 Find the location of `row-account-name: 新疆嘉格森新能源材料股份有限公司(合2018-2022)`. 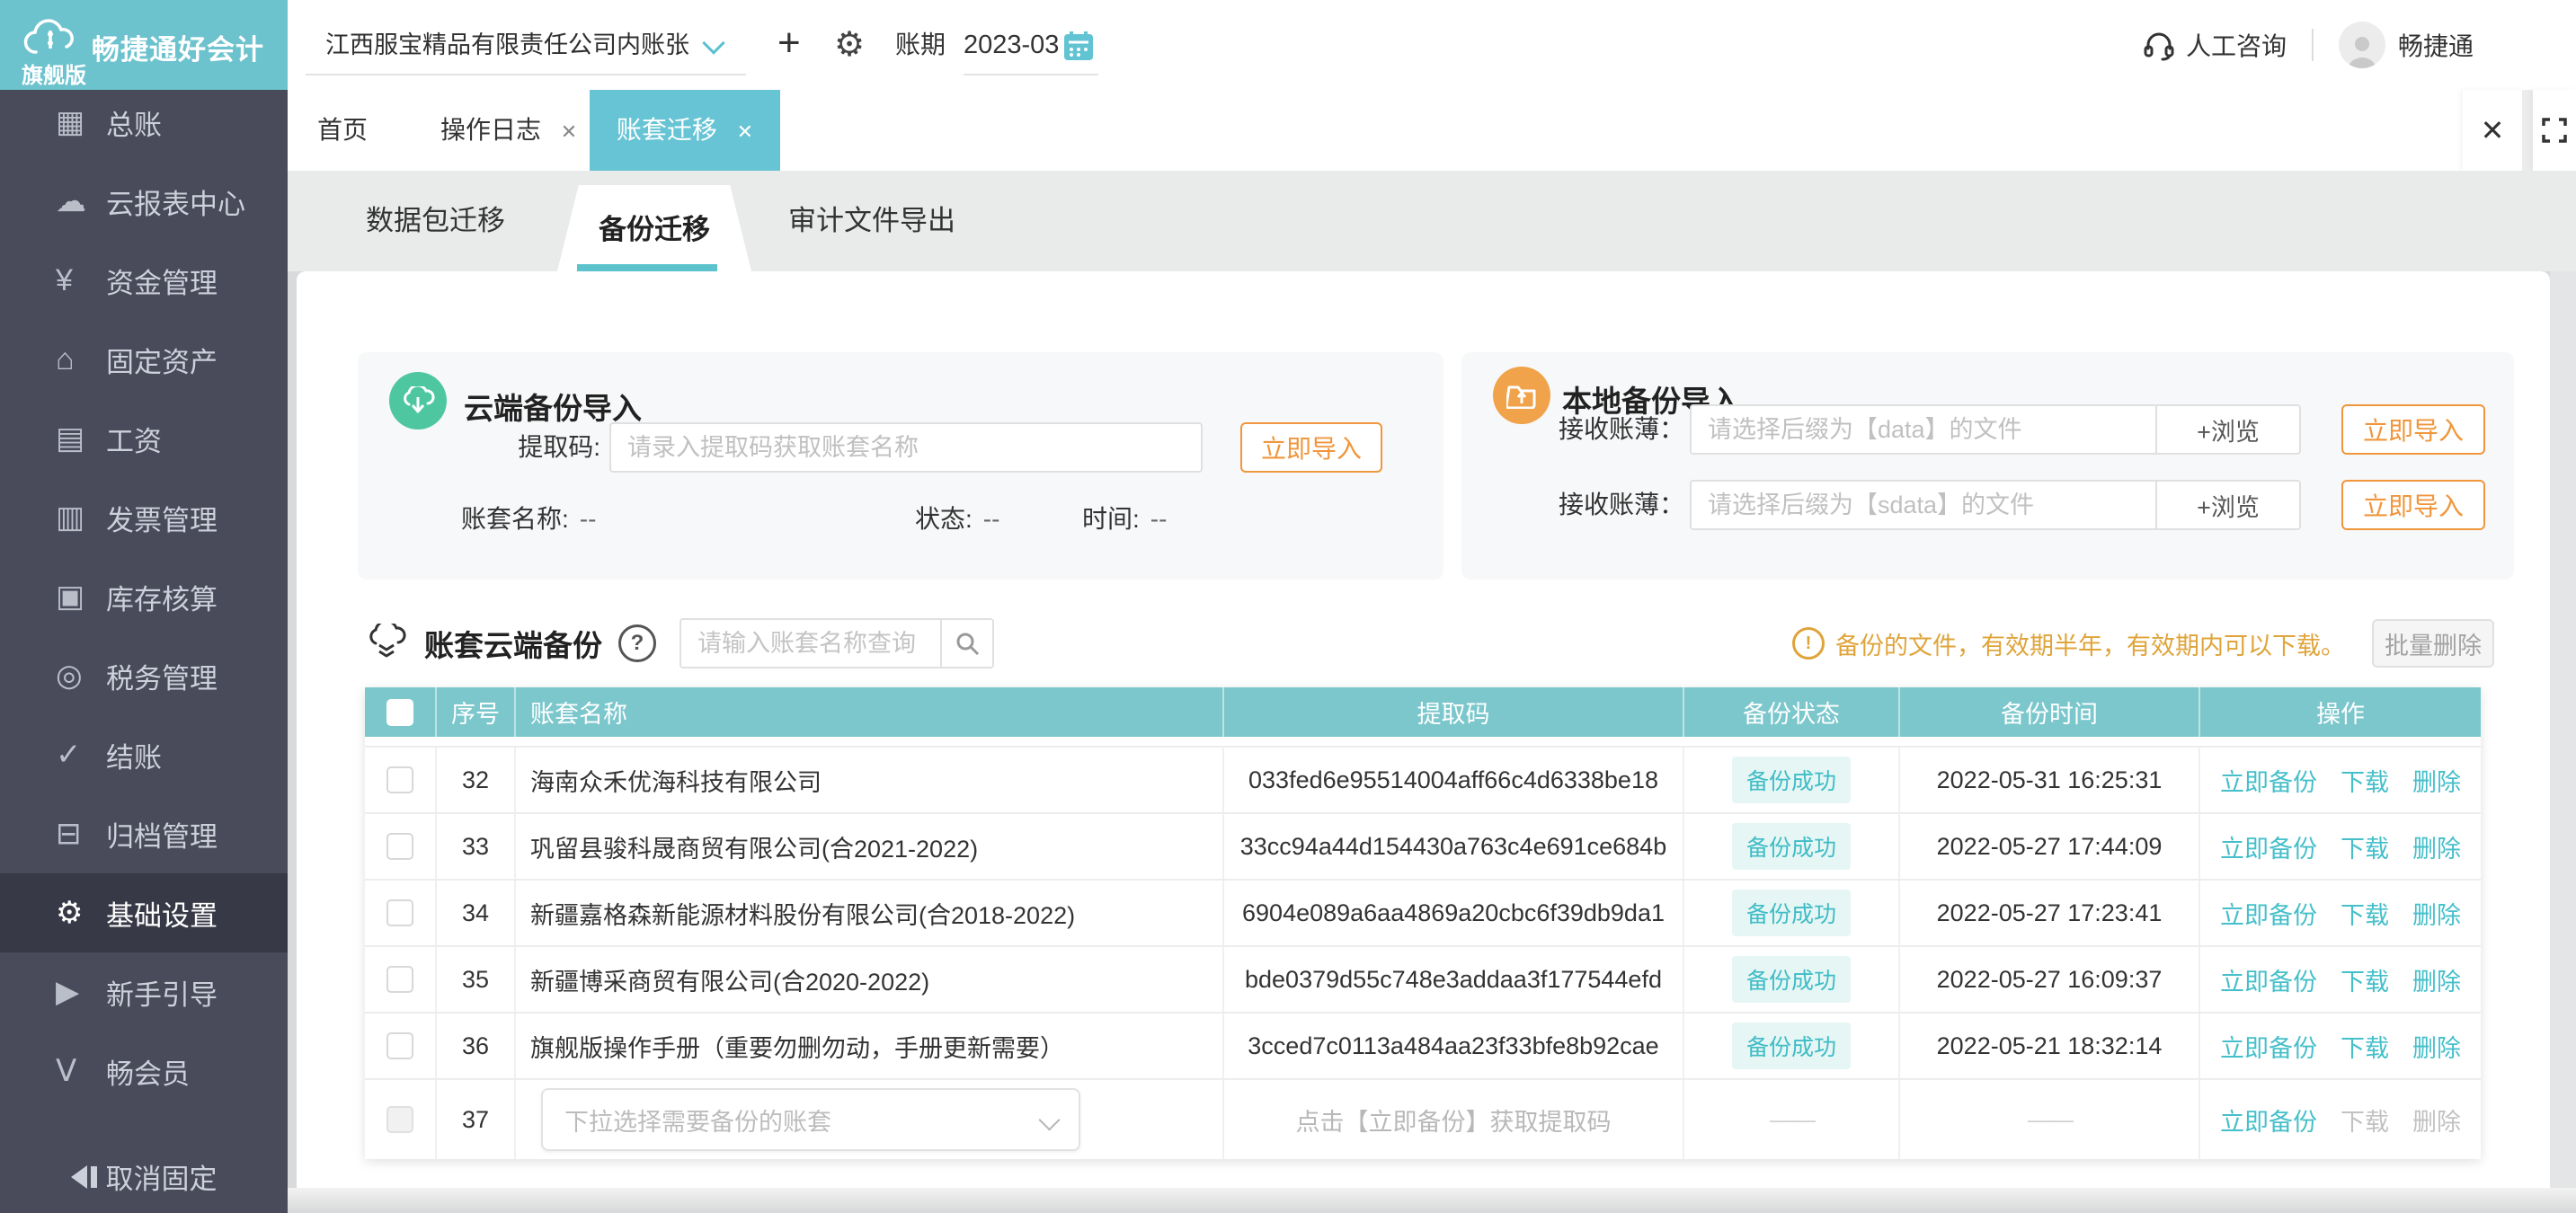

row-account-name: 新疆嘉格森新能源材料股份有限公司(合2018-2022) is located at coordinates (870, 913).